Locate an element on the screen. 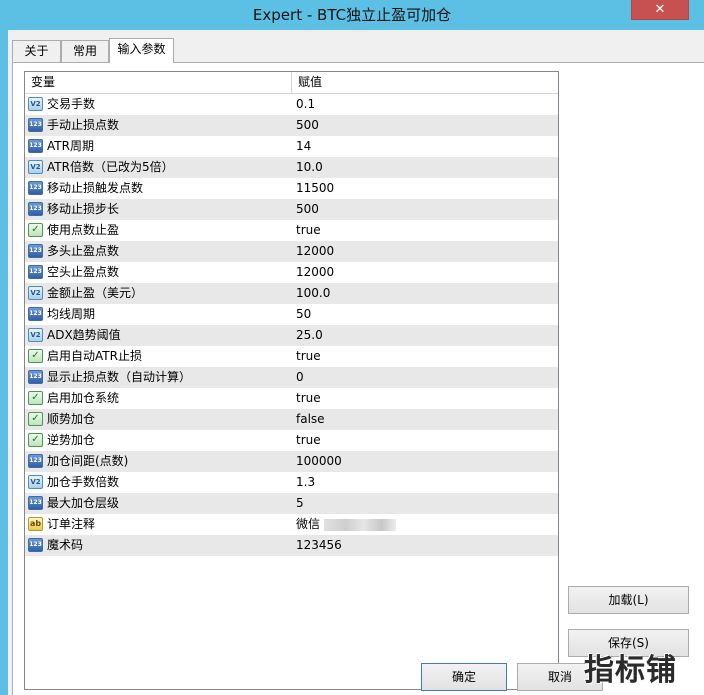 The width and height of the screenshot is (704, 695). parameter-value: true is located at coordinates (308, 440).